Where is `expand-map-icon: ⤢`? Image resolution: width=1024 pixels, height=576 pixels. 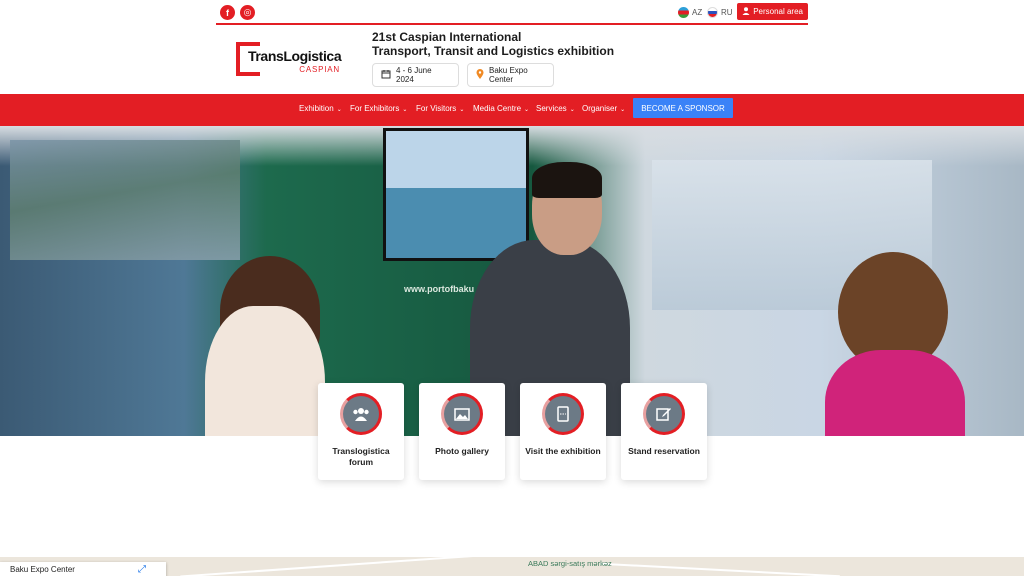
expand-map-icon: ⤢ is located at coordinates (142, 569).